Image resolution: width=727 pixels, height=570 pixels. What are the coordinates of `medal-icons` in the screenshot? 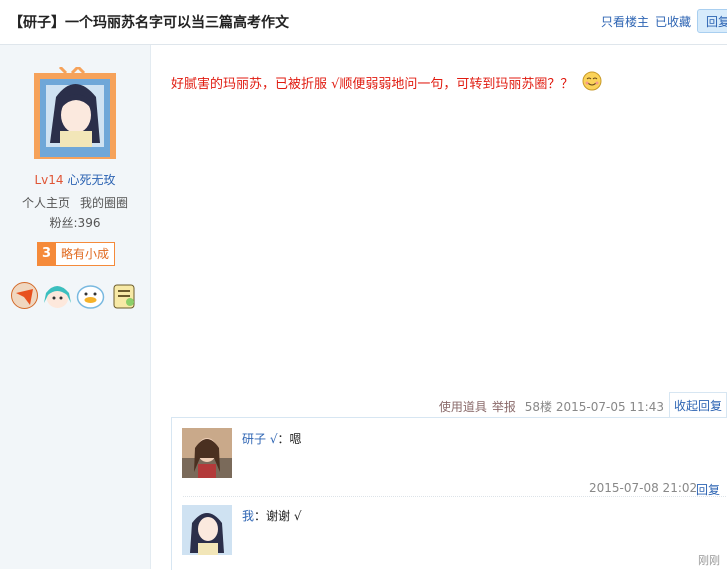 It's located at (74, 295).